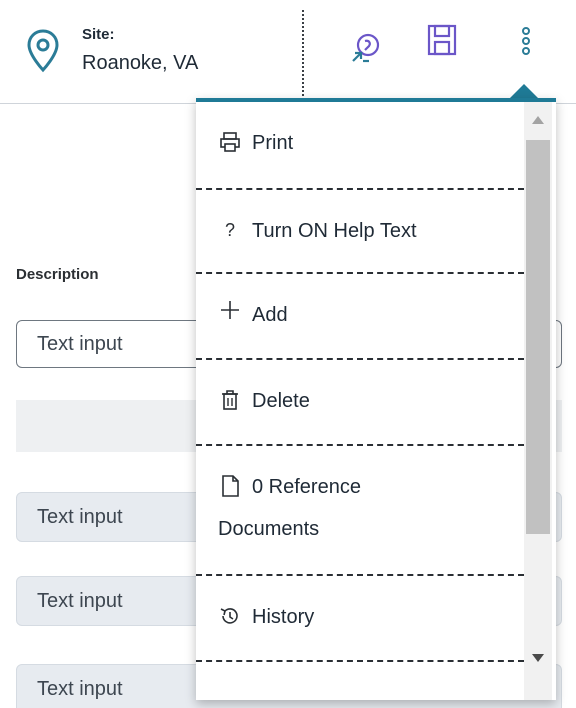  What do you see at coordinates (269, 529) in the screenshot?
I see `menu-item-label-line2: Documents` at bounding box center [269, 529].